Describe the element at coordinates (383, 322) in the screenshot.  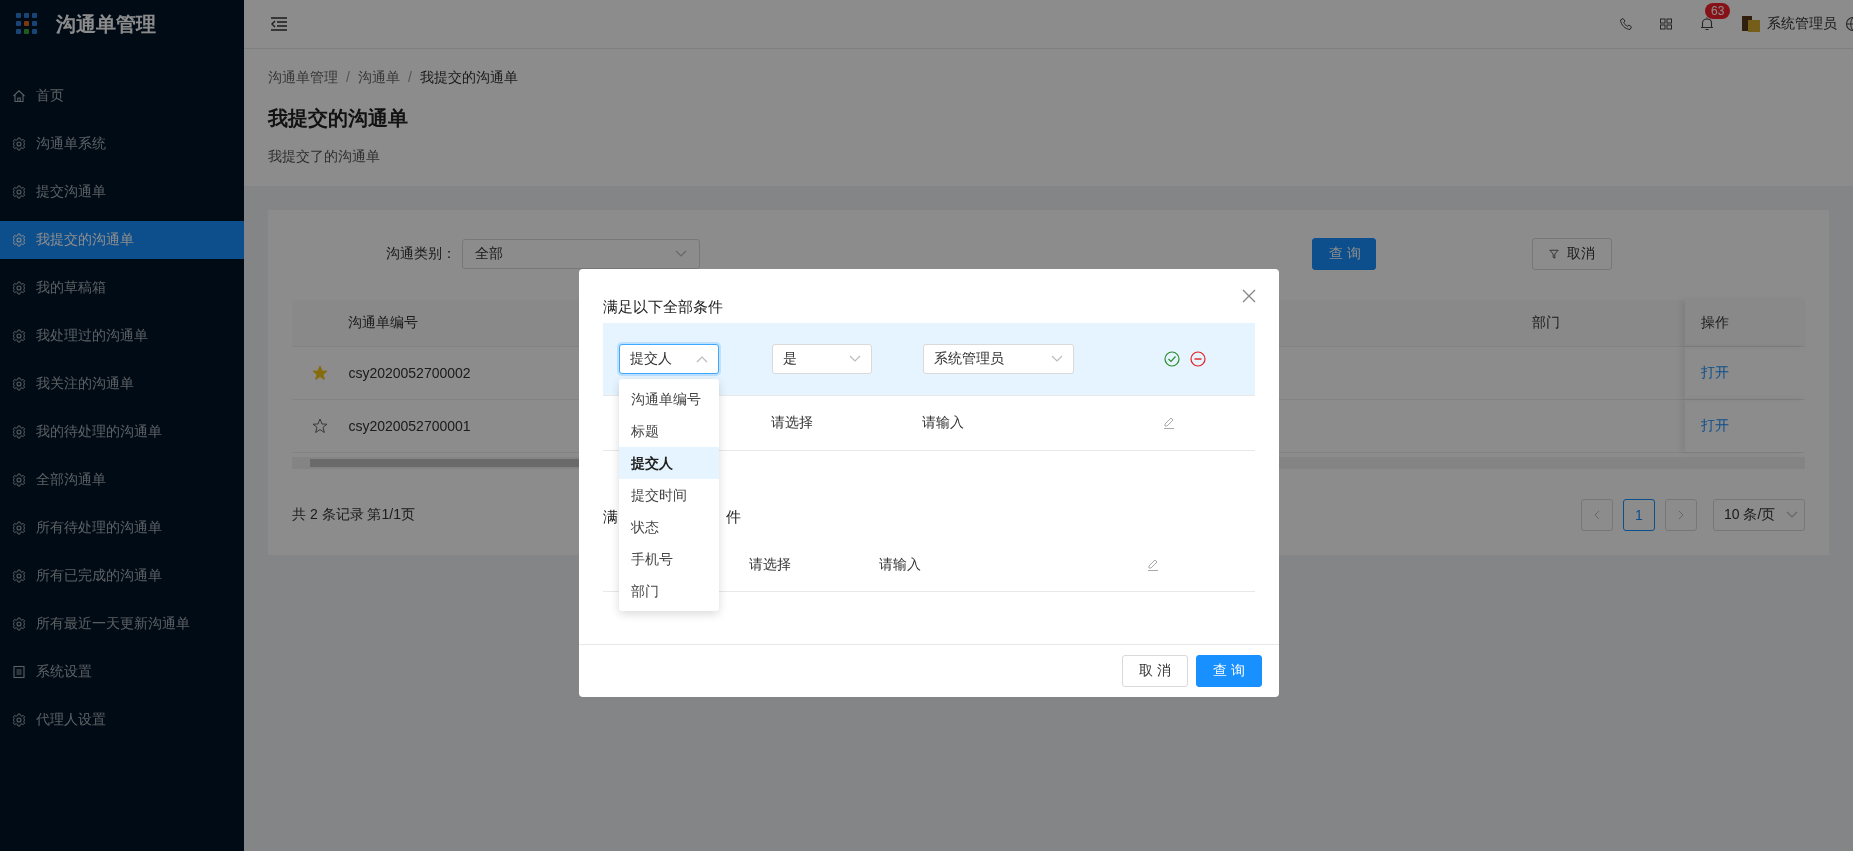
I see `column-header: 沟通单编号` at that location.